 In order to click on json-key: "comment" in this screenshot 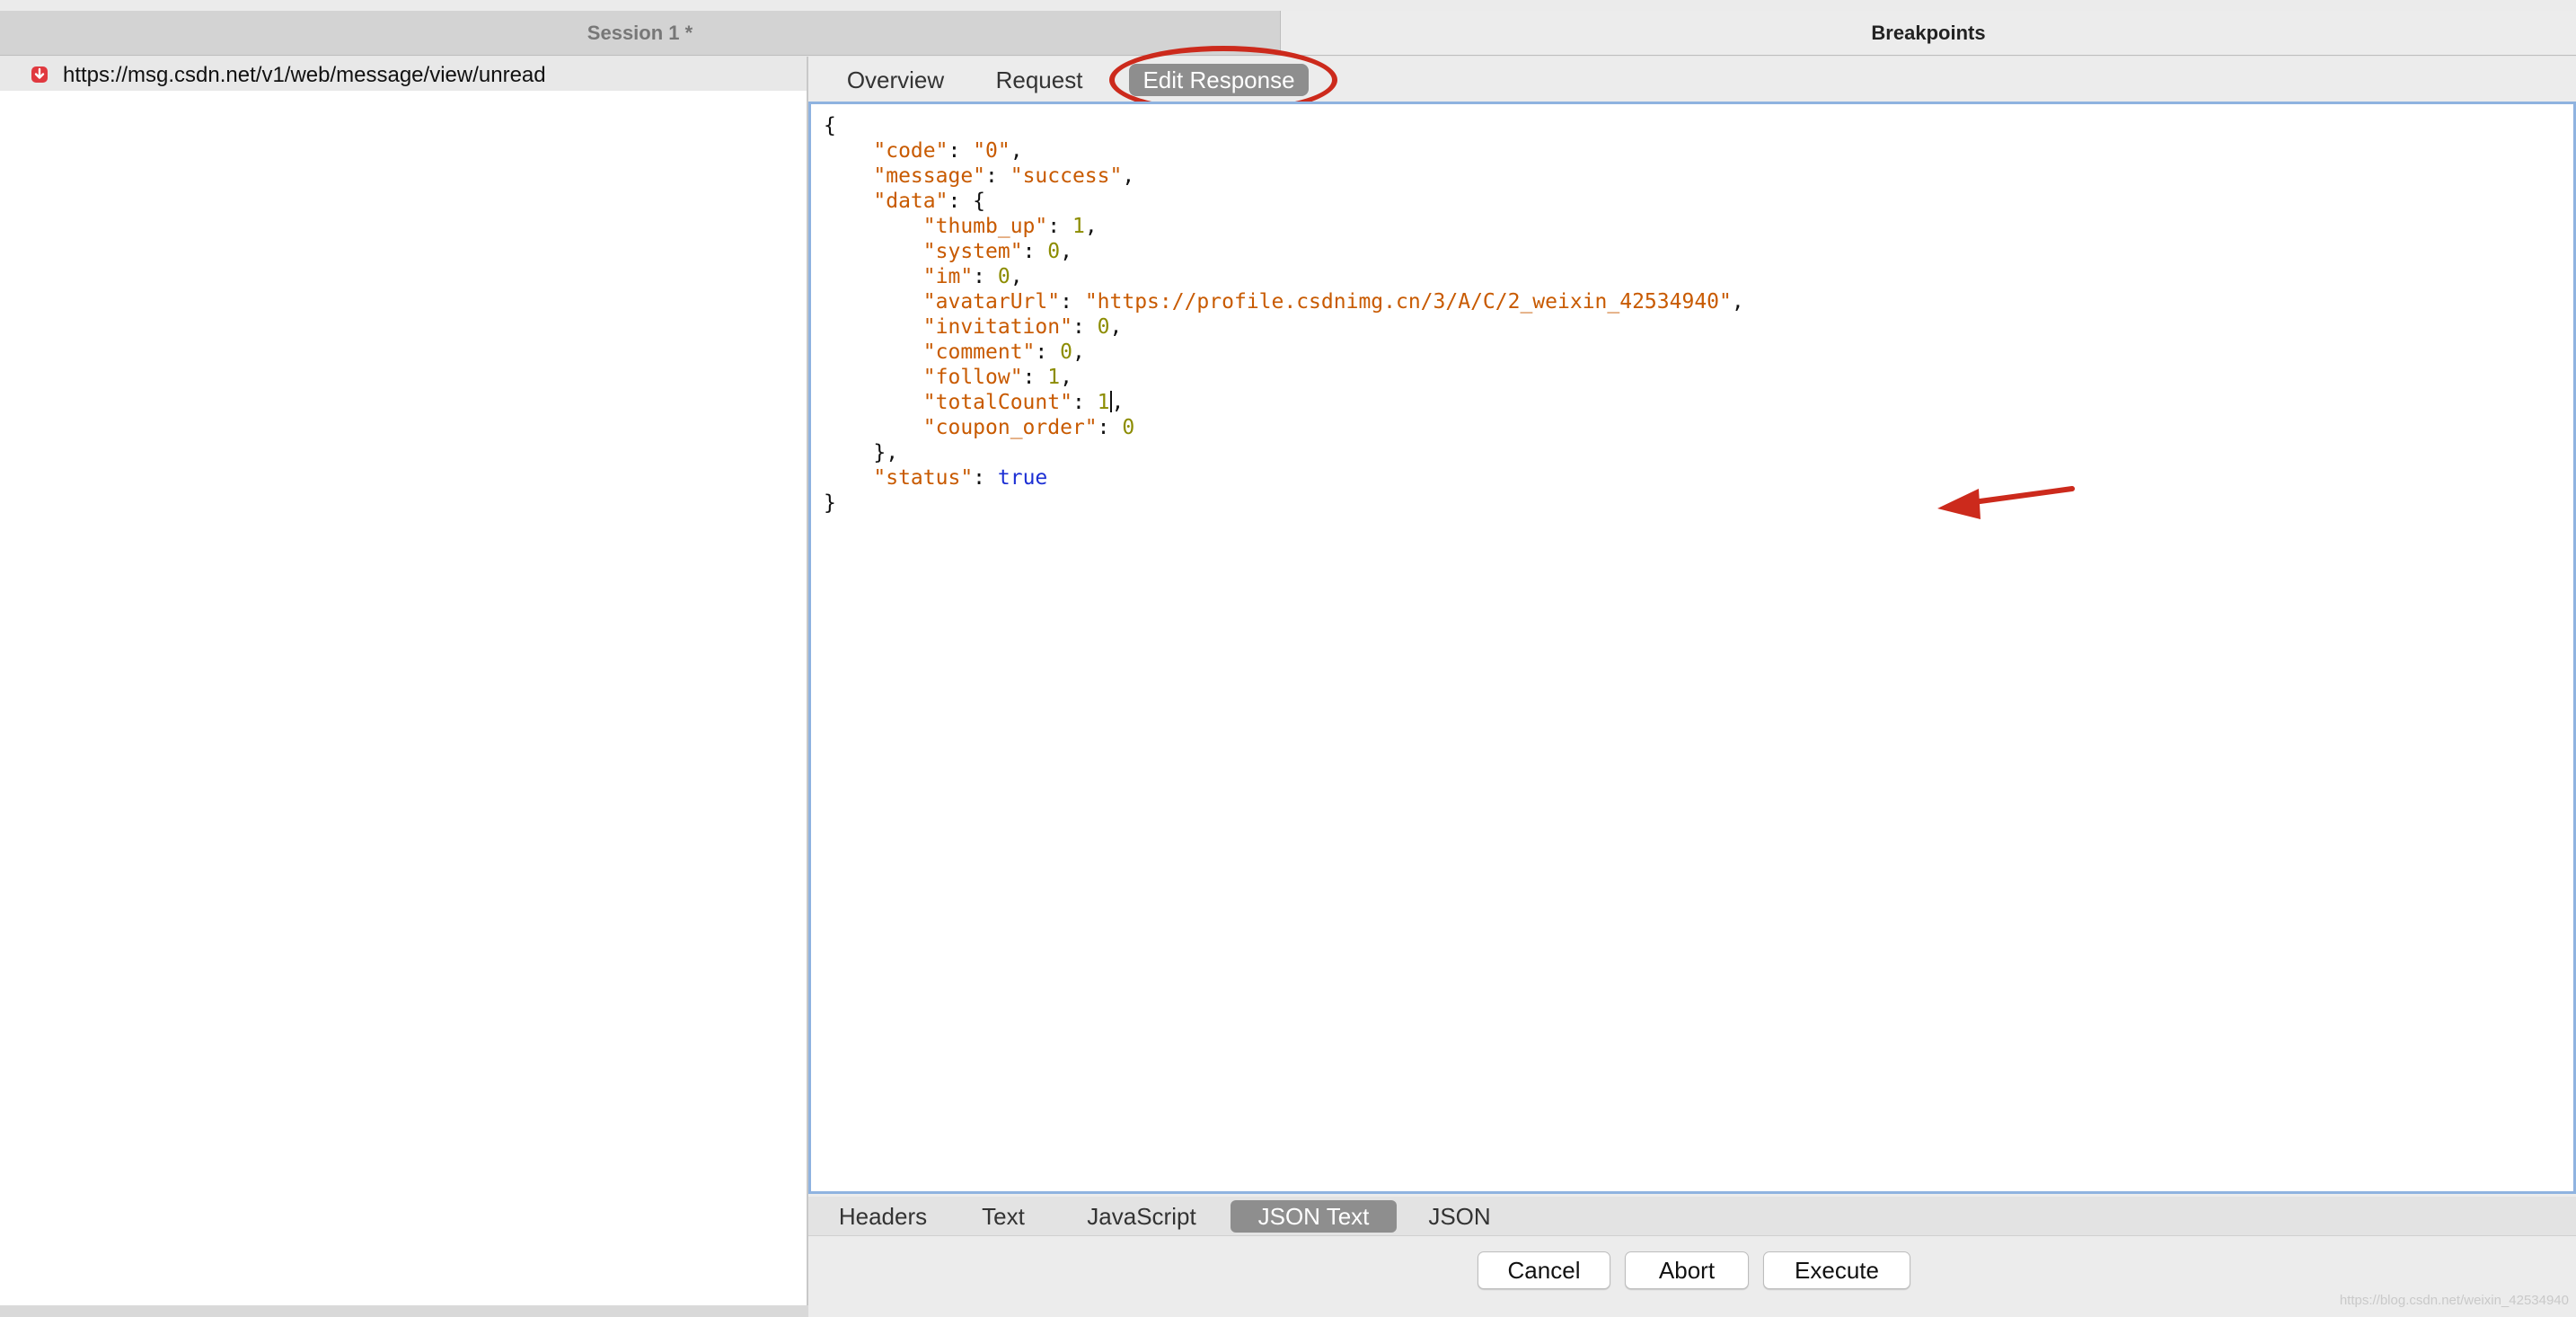, I will do `click(979, 352)`.